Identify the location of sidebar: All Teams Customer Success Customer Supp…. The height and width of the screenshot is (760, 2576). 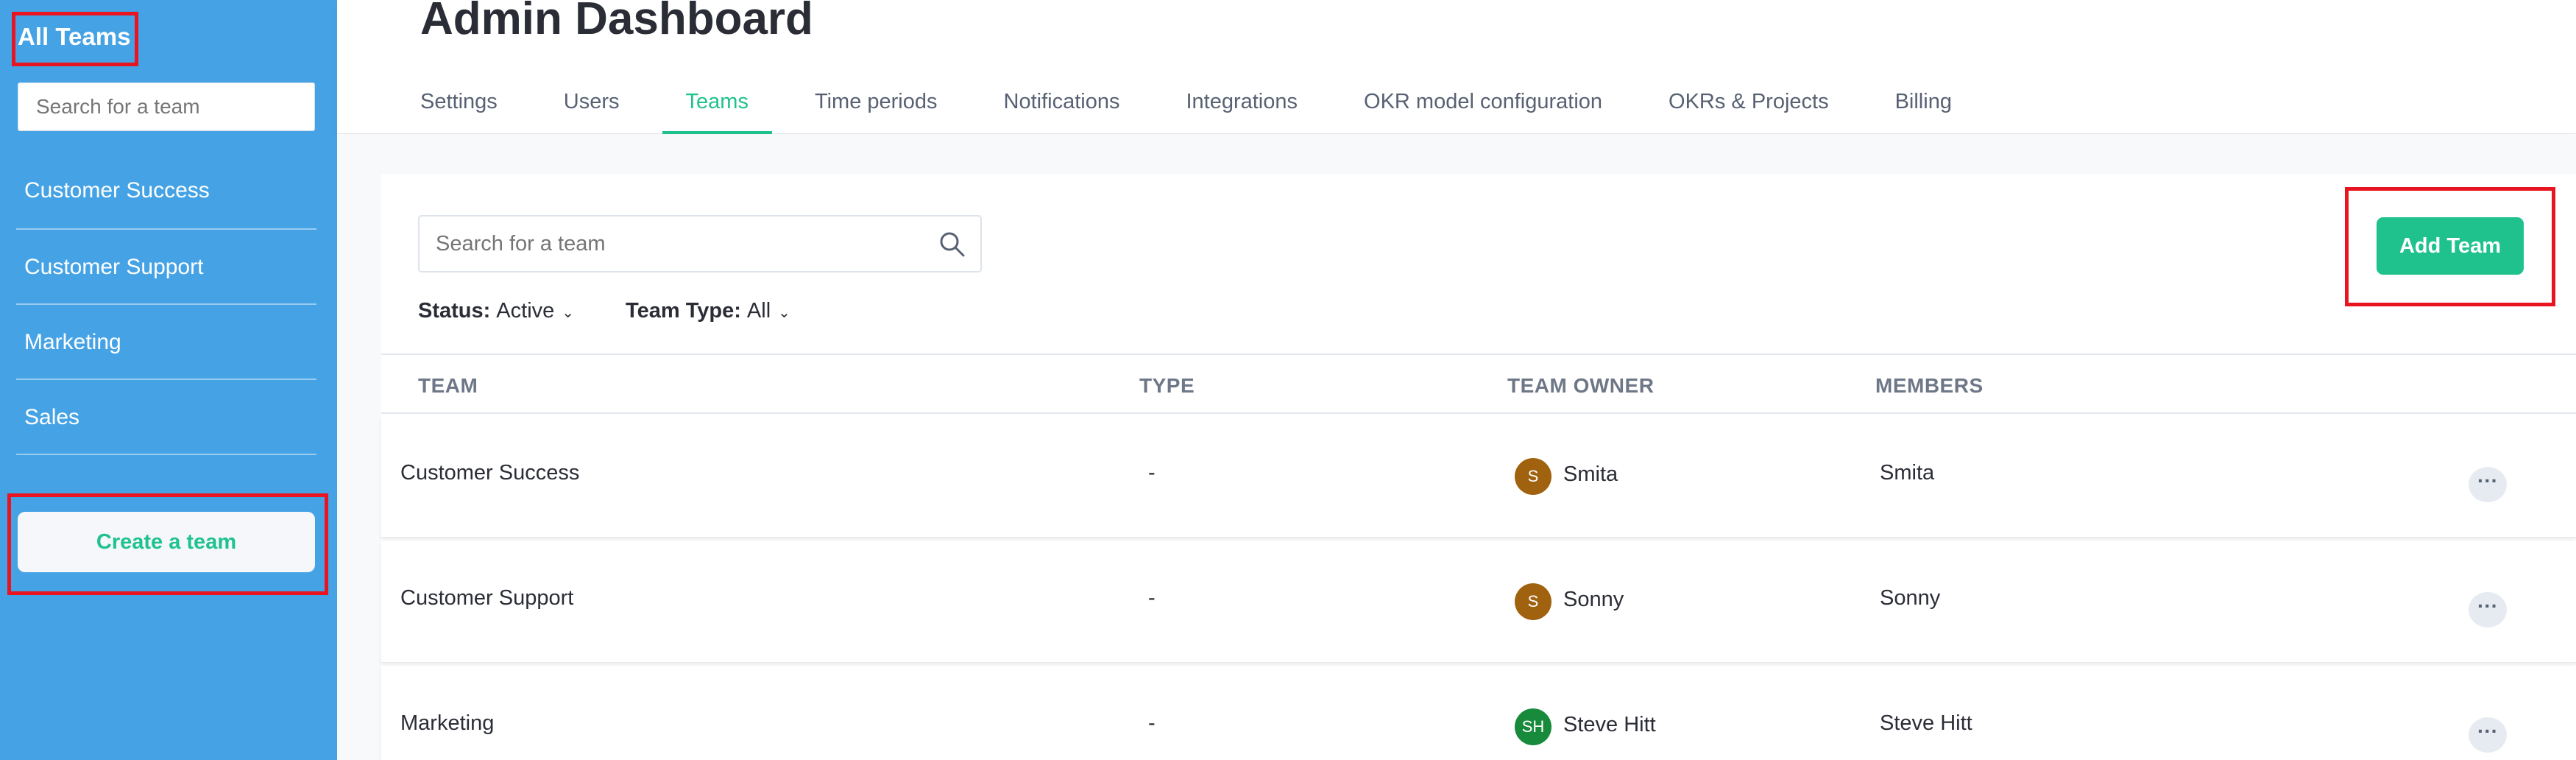
(168, 380).